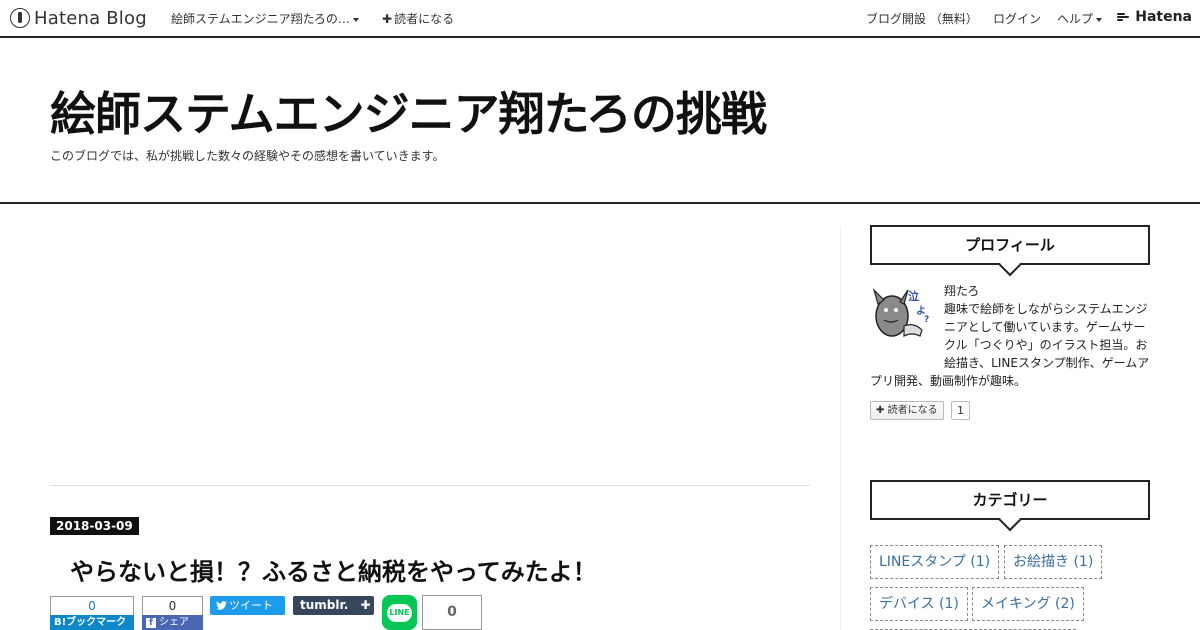 This screenshot has height=630, width=1200. Describe the element at coordinates (1124, 17) in the screenshot. I see `hatena-icon` at that location.